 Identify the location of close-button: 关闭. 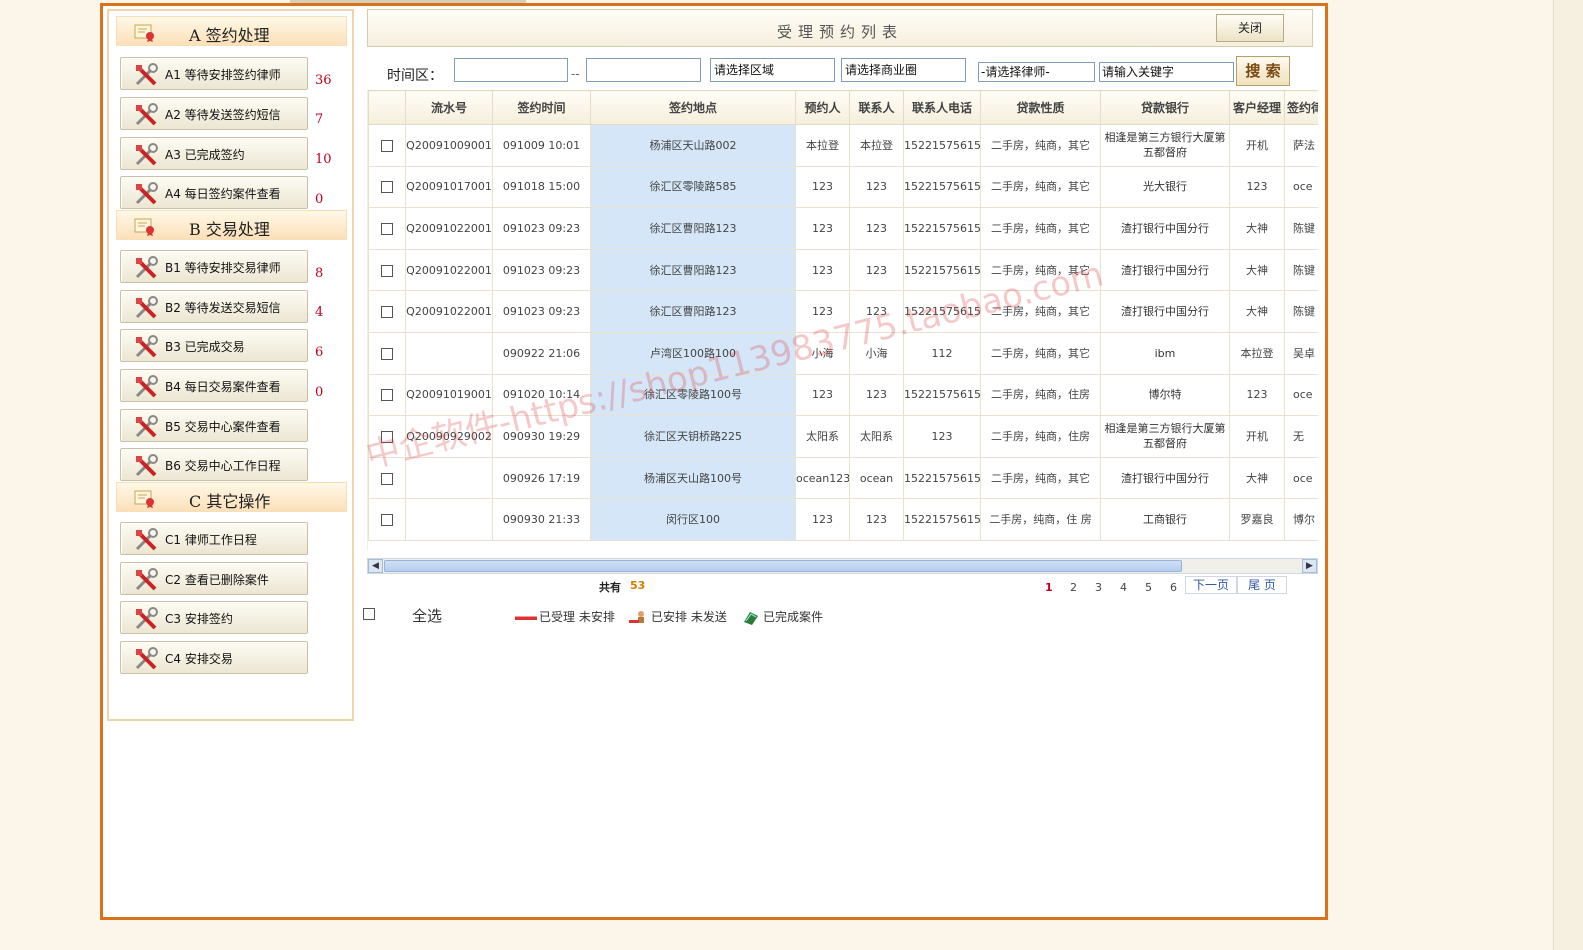
(1250, 28).